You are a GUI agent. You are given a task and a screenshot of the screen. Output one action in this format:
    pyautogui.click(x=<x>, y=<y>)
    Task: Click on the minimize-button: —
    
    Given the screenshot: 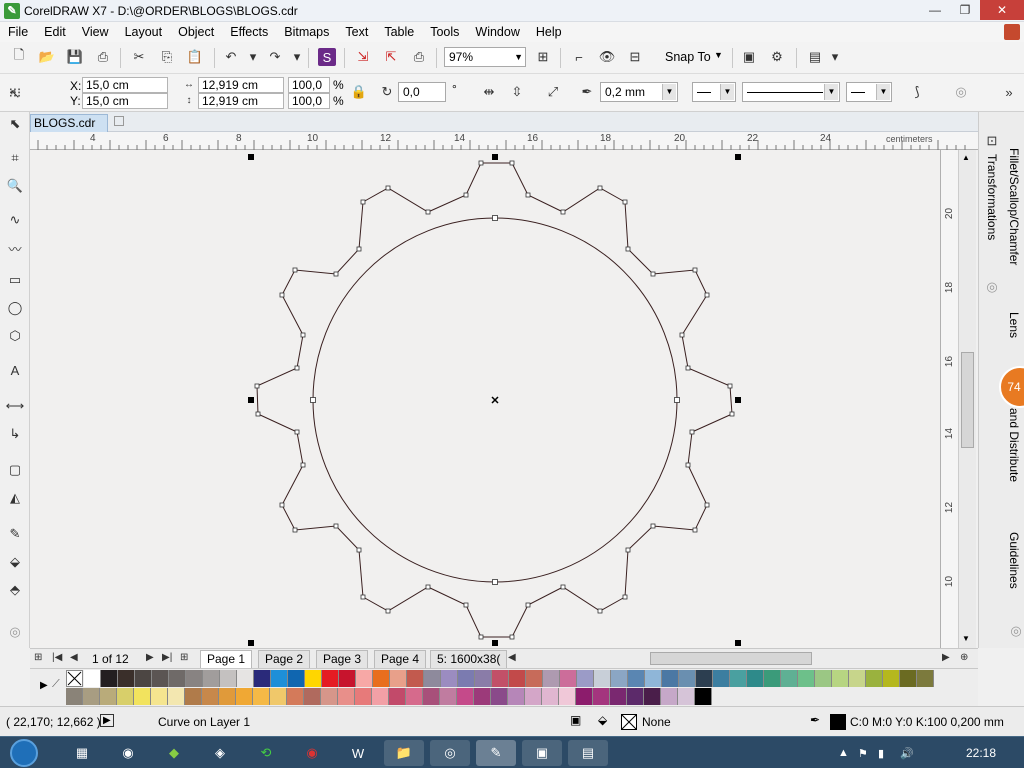 What is the action you would take?
    pyautogui.click(x=935, y=10)
    